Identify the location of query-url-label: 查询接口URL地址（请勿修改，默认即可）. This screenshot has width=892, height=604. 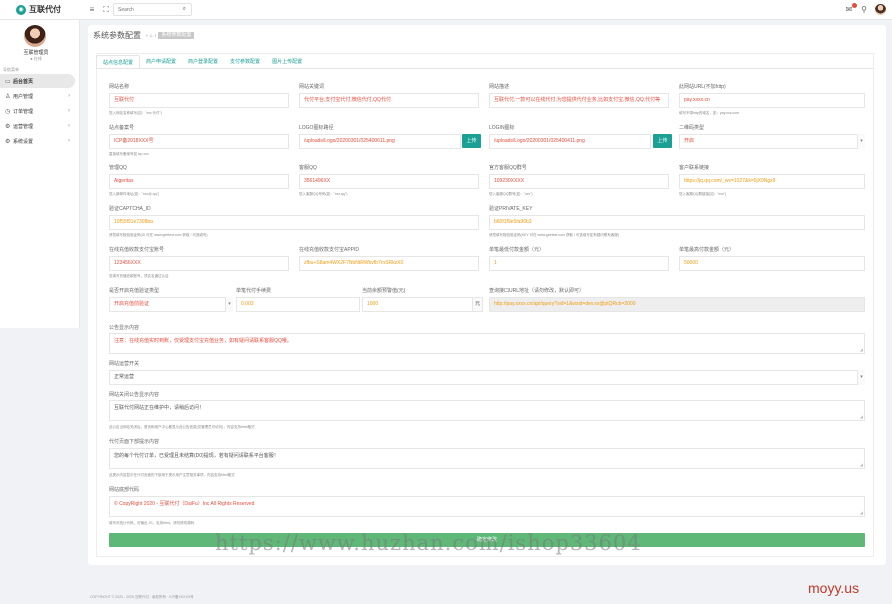
(537, 291).